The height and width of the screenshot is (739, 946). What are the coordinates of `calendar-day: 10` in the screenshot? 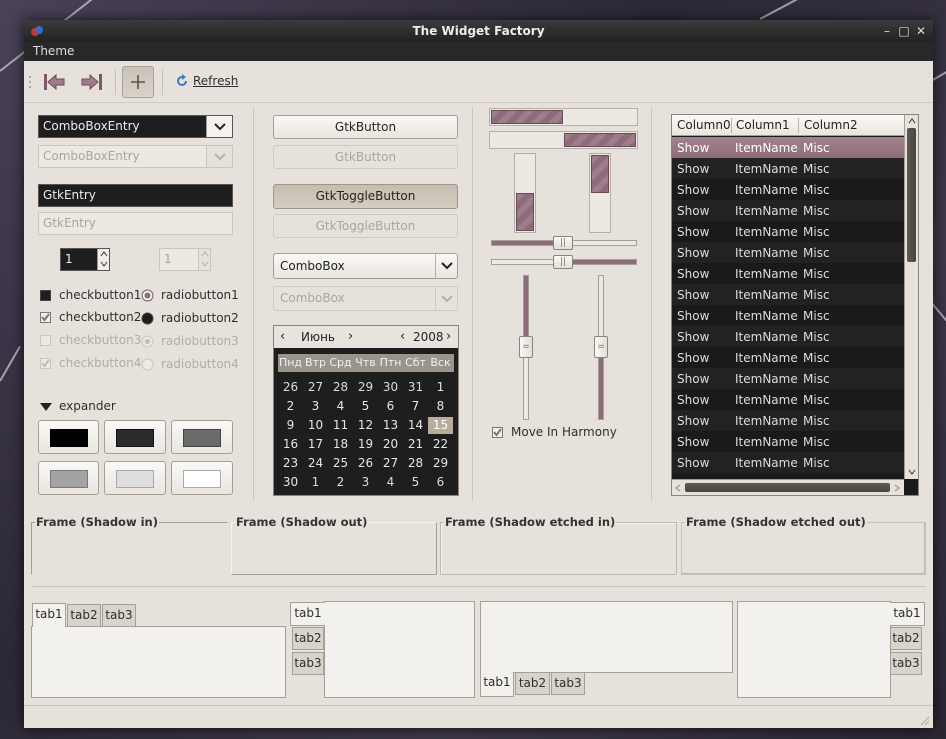 It's located at (315, 425).